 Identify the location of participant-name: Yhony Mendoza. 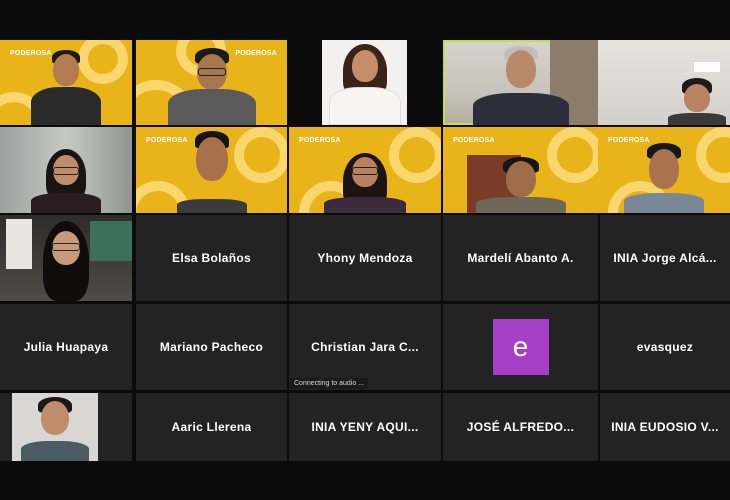
(365, 258).